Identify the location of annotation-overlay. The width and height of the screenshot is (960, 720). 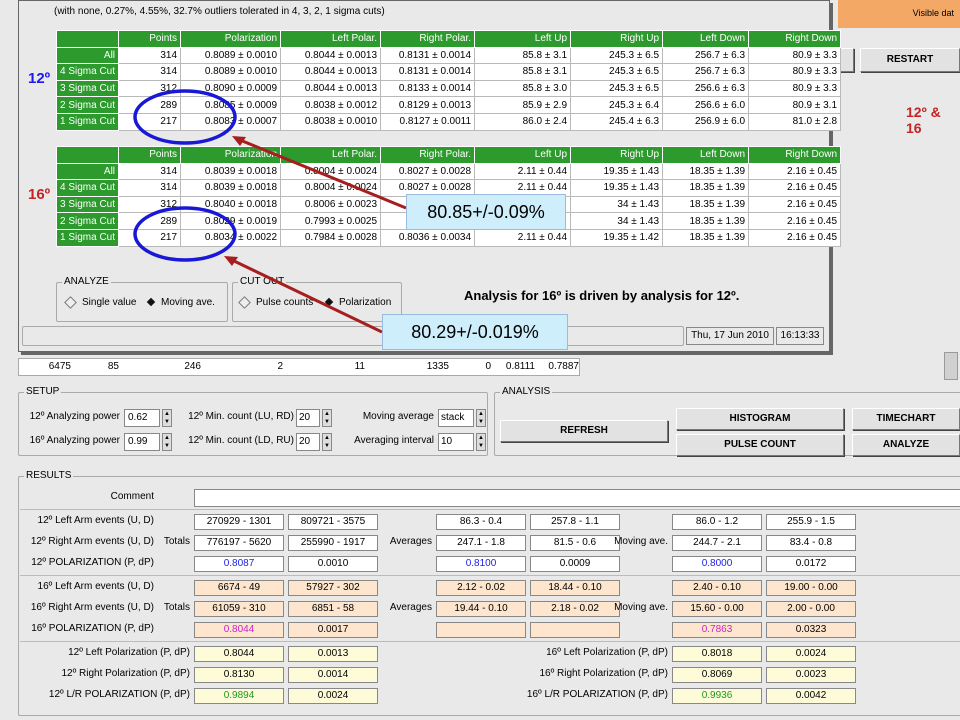
(270, 211).